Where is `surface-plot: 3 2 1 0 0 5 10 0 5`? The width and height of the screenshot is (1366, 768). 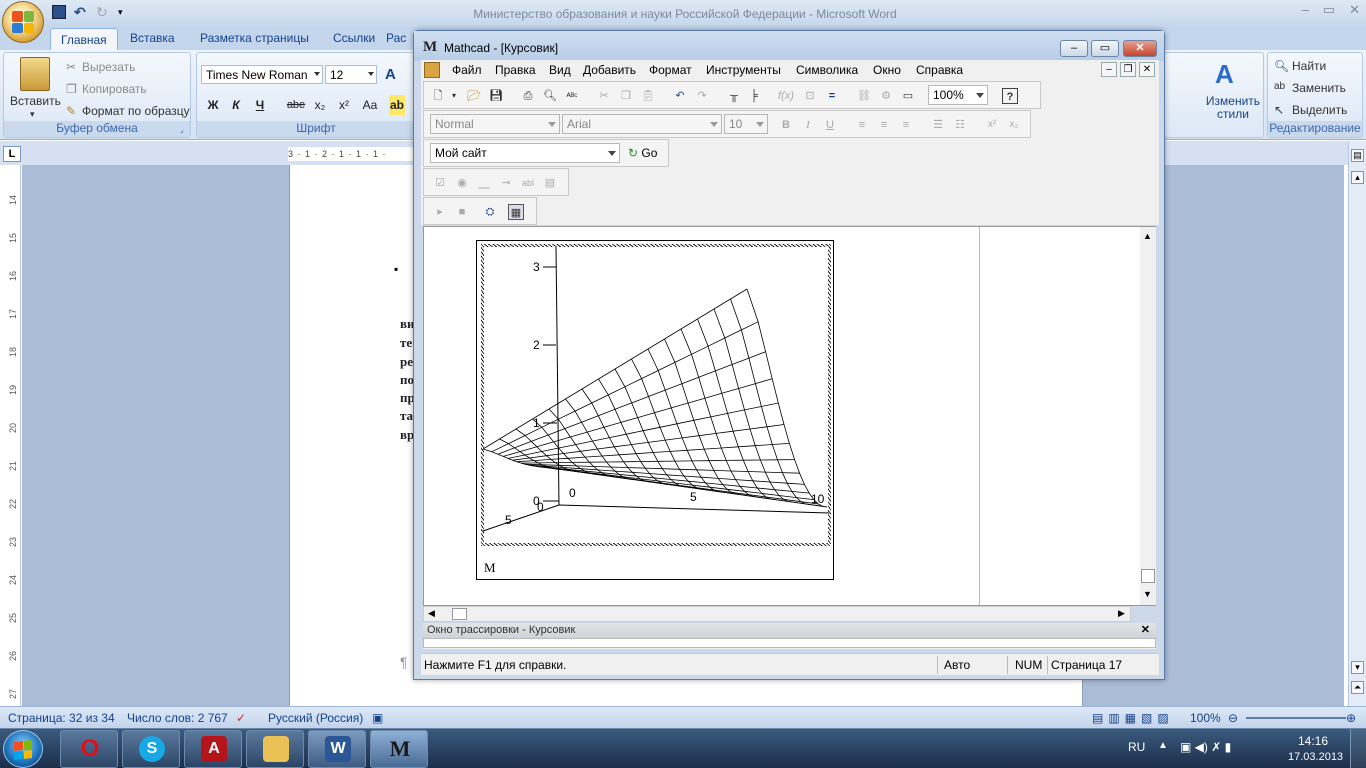 surface-plot: 3 2 1 0 0 5 10 0 5 is located at coordinates (656, 397).